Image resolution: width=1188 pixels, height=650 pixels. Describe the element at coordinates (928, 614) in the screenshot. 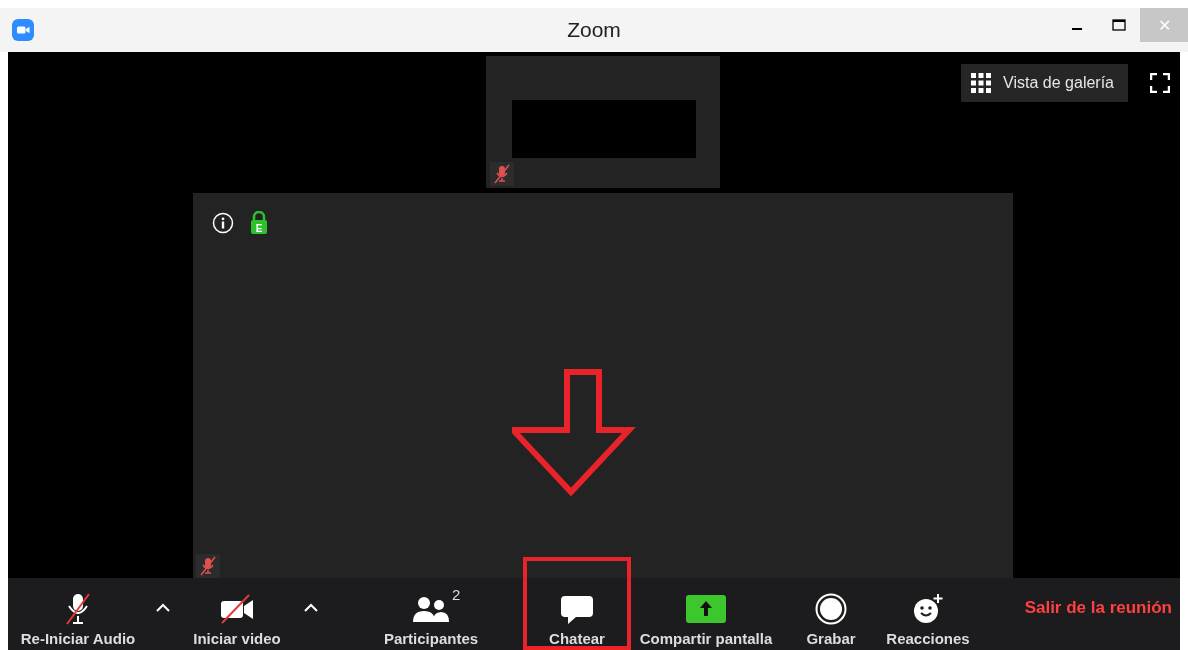

I see `reactions-button: Reacciones` at that location.